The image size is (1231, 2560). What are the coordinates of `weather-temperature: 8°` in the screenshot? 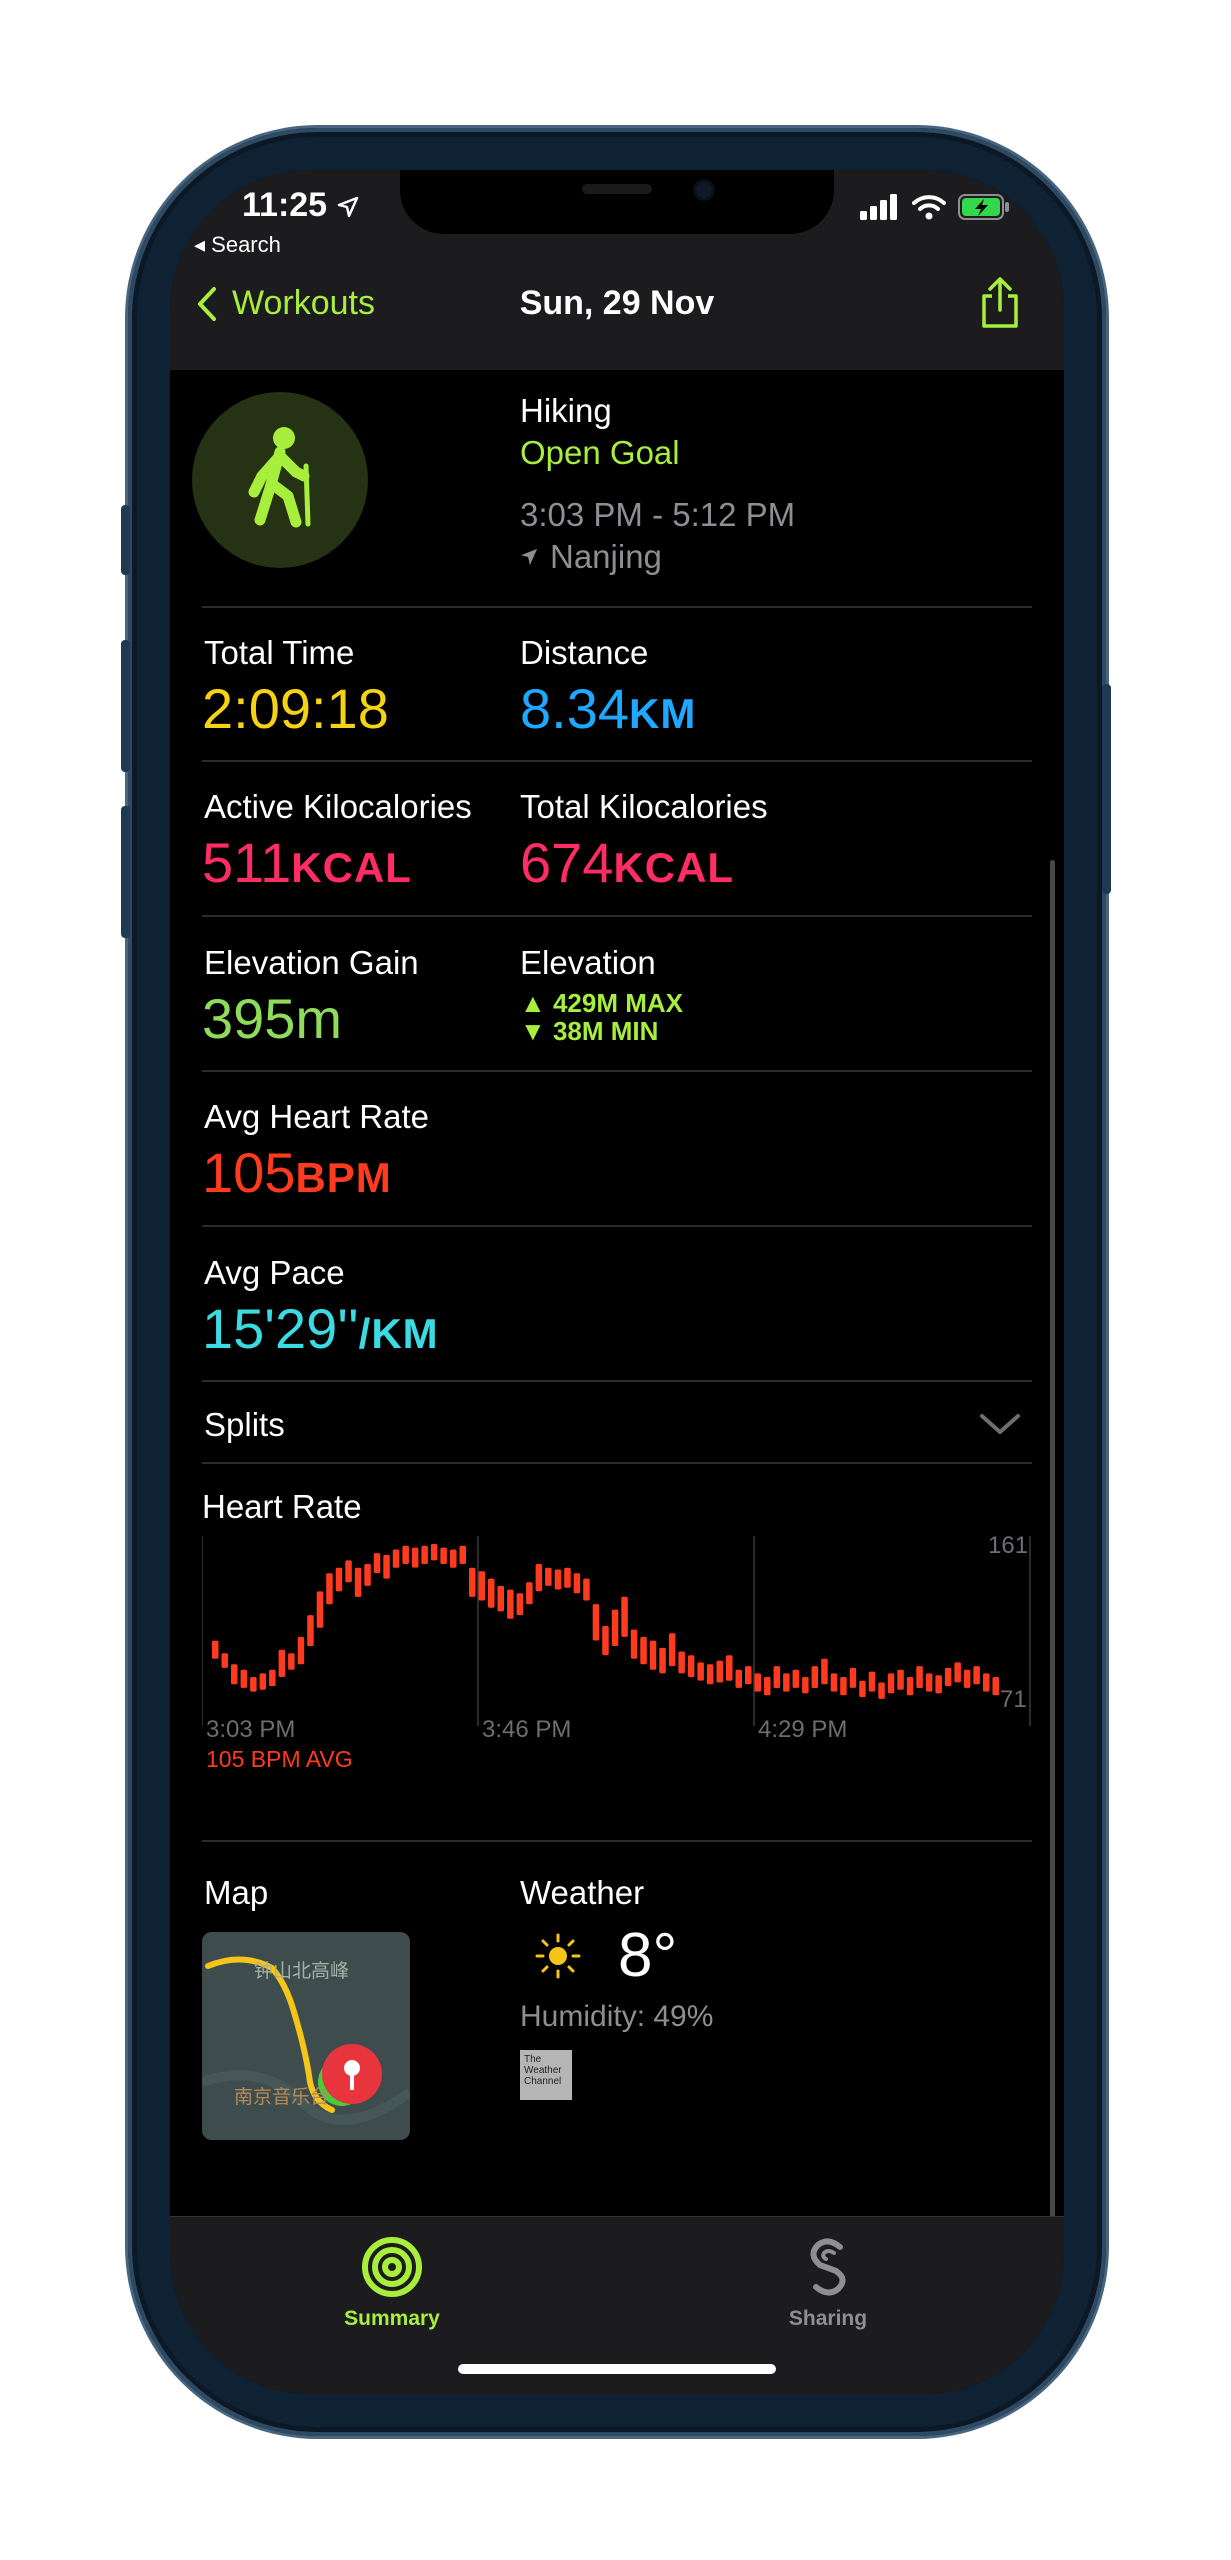 It's located at (648, 1955).